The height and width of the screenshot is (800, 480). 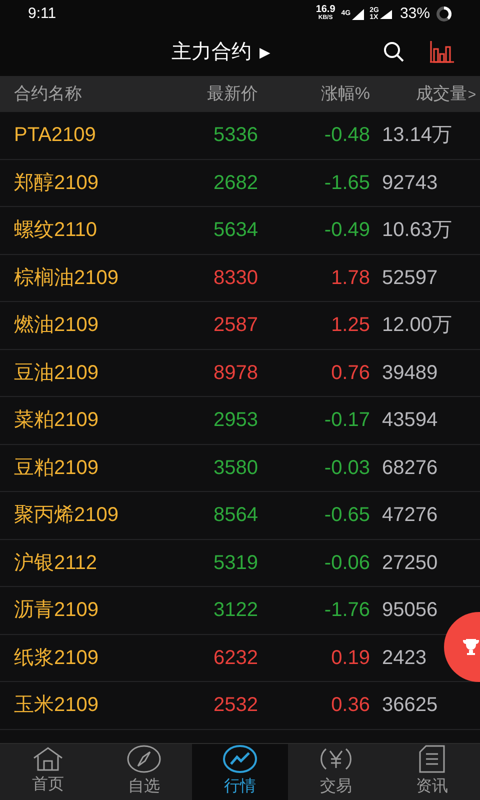 What do you see at coordinates (347, 135) in the screenshot?
I see `change-percent: -0.48` at bounding box center [347, 135].